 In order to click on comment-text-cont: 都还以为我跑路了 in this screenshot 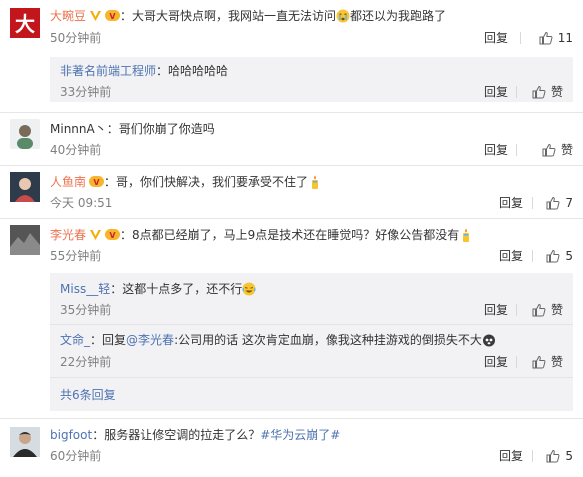, I will do `click(398, 16)`.